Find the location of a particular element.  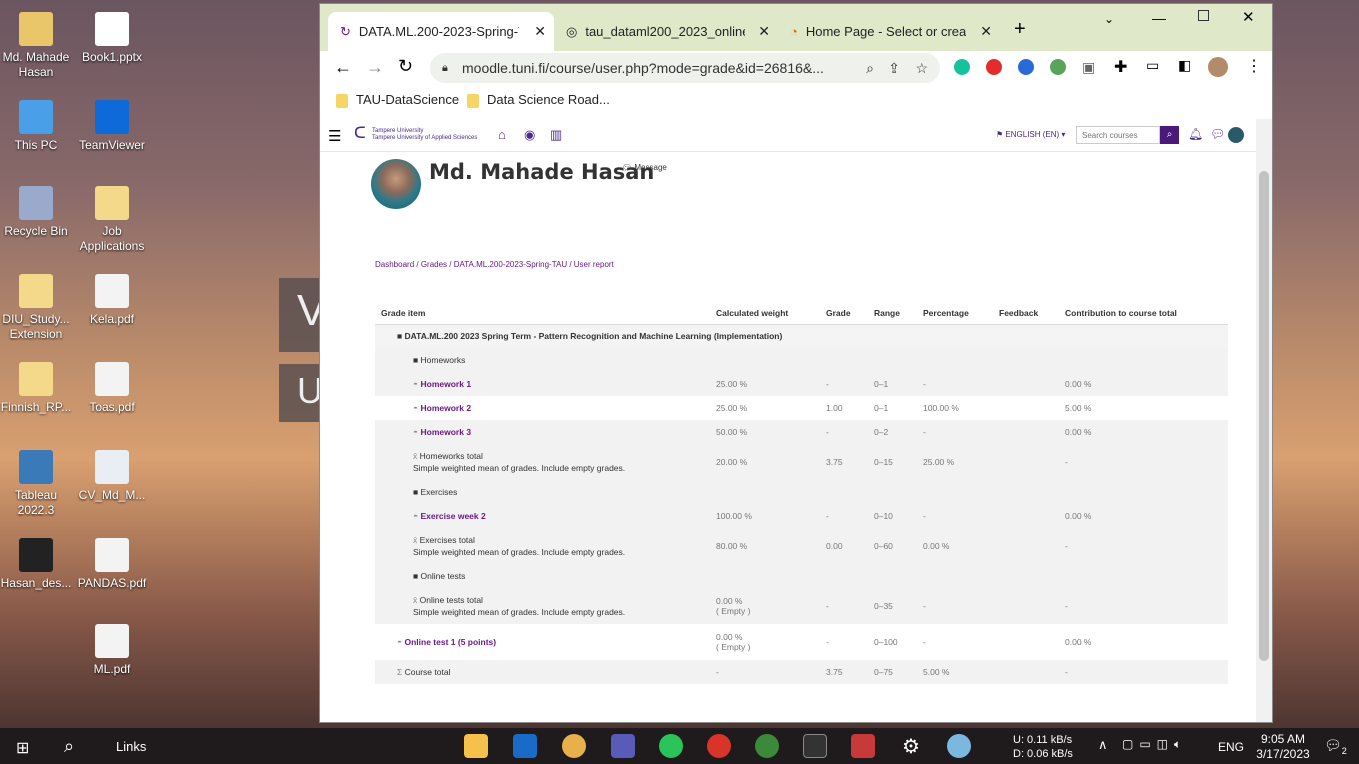

mycourses-icon: ▥ is located at coordinates (556, 135).